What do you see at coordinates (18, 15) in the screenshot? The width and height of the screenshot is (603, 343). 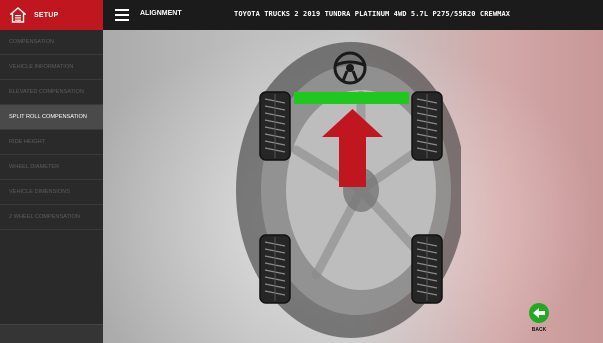 I see `home-icon` at bounding box center [18, 15].